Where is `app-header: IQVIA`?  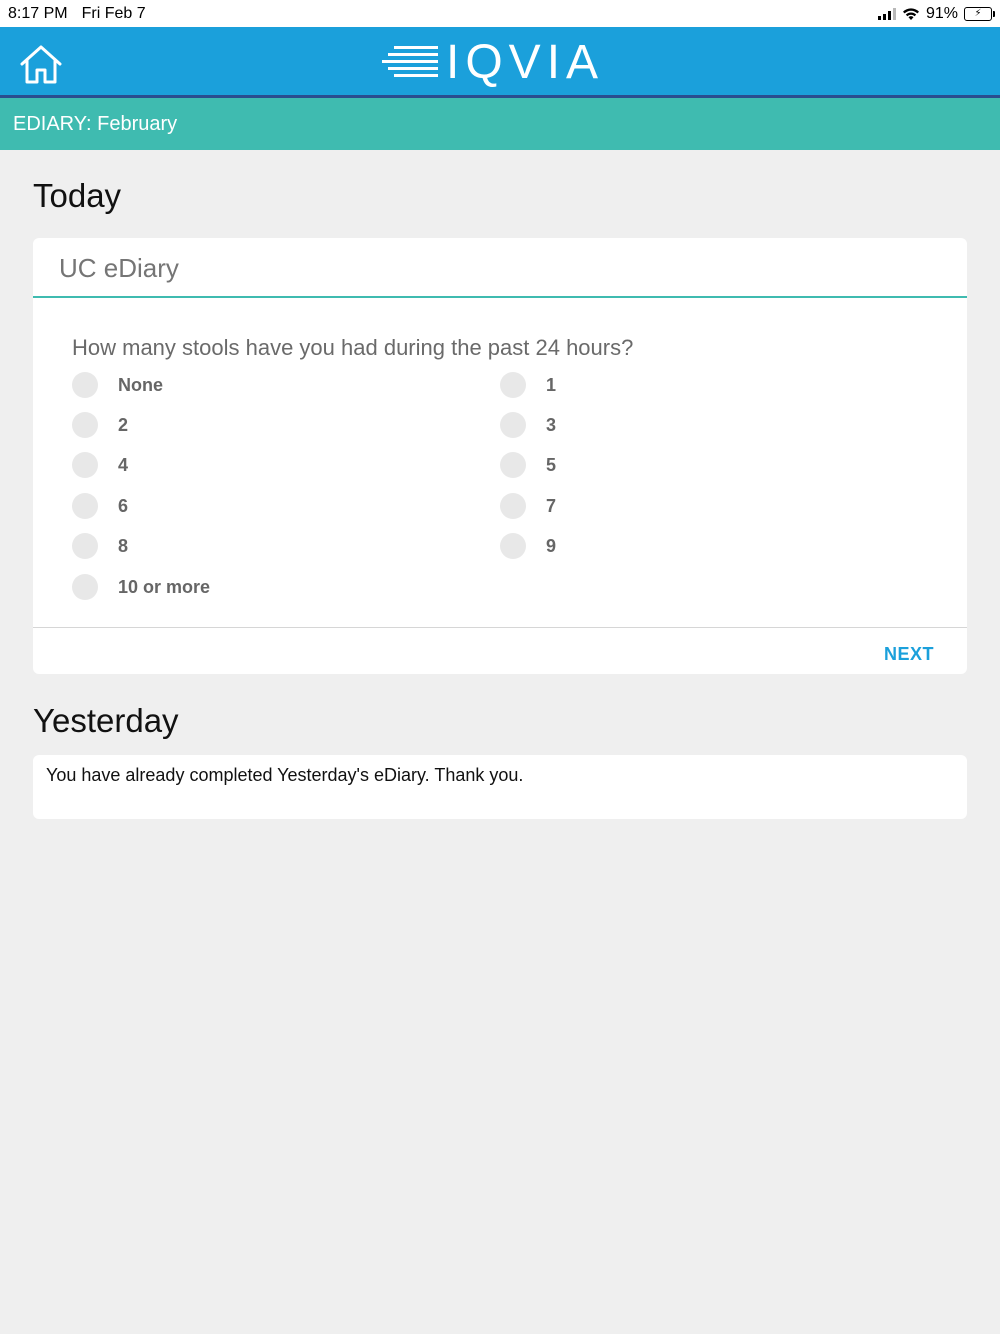
app-header: IQVIA is located at coordinates (500, 62).